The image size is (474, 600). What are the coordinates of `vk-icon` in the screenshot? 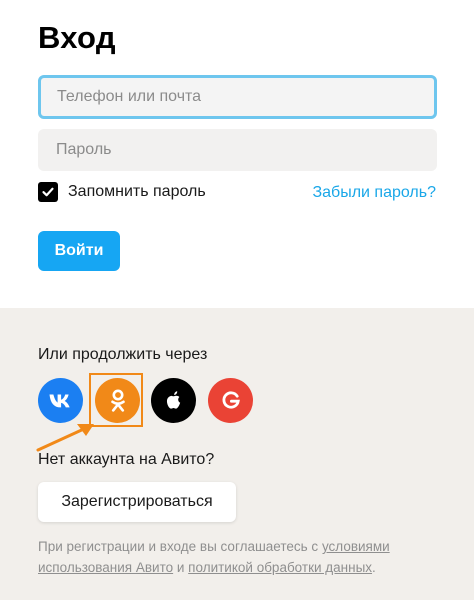 It's located at (59, 400).